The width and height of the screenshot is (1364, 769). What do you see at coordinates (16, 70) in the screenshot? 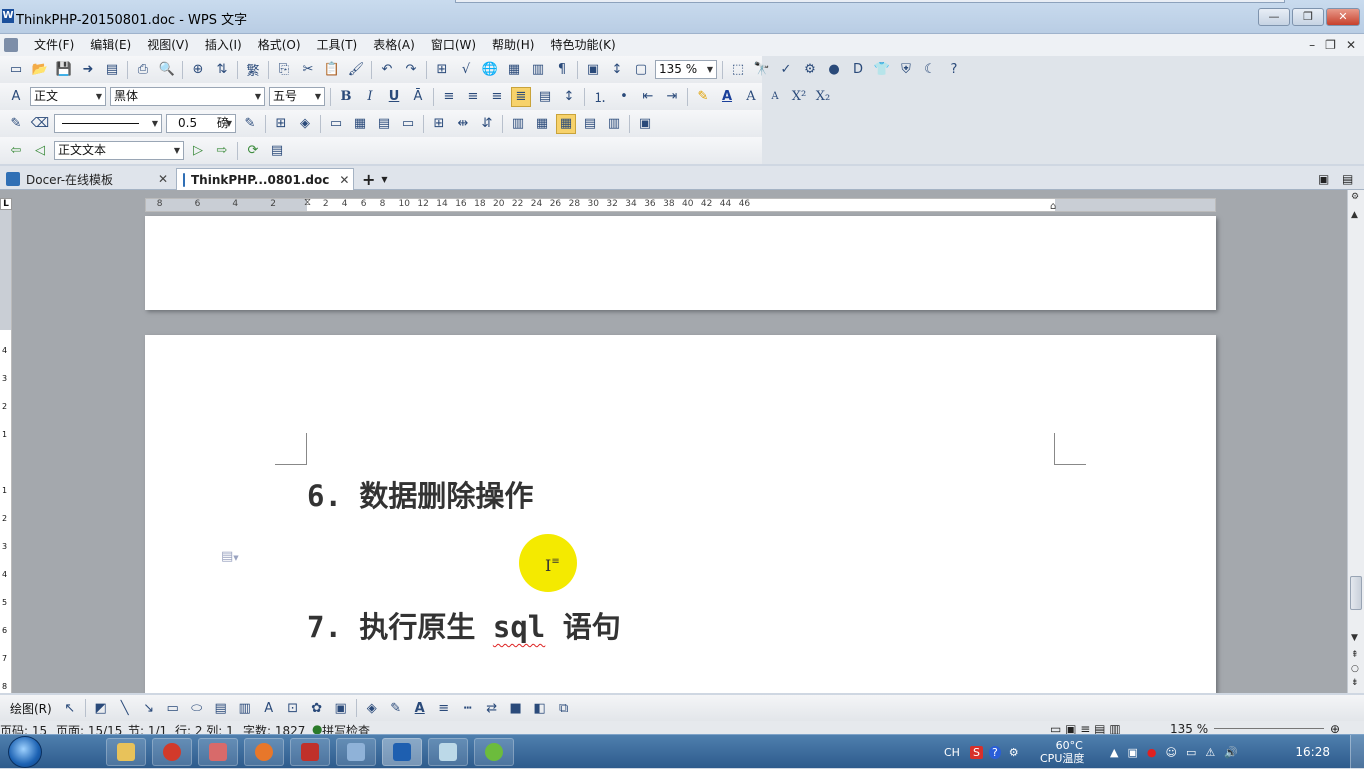
I see `new-document-icon: ▭` at bounding box center [16, 70].